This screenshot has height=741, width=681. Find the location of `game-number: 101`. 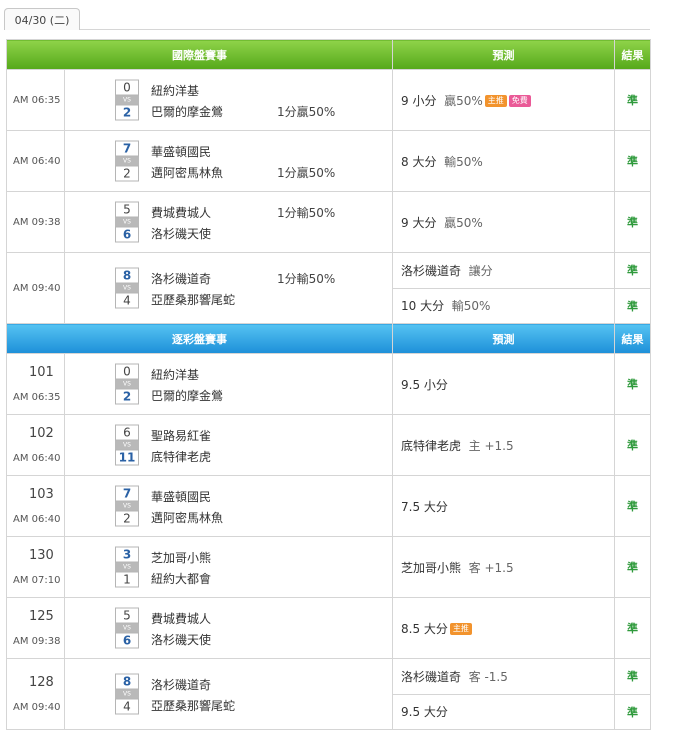

game-number: 101 is located at coordinates (41, 372).